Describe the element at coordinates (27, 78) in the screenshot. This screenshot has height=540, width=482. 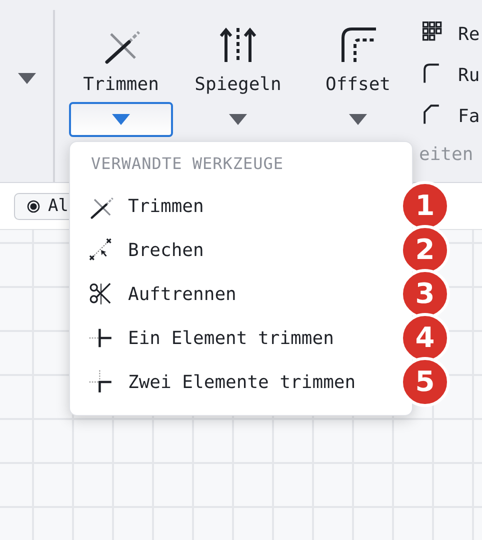
I see `dropdown-caret-icon` at that location.